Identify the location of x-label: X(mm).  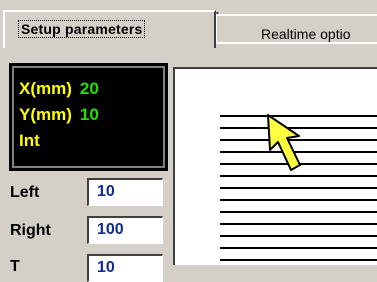
(45, 88).